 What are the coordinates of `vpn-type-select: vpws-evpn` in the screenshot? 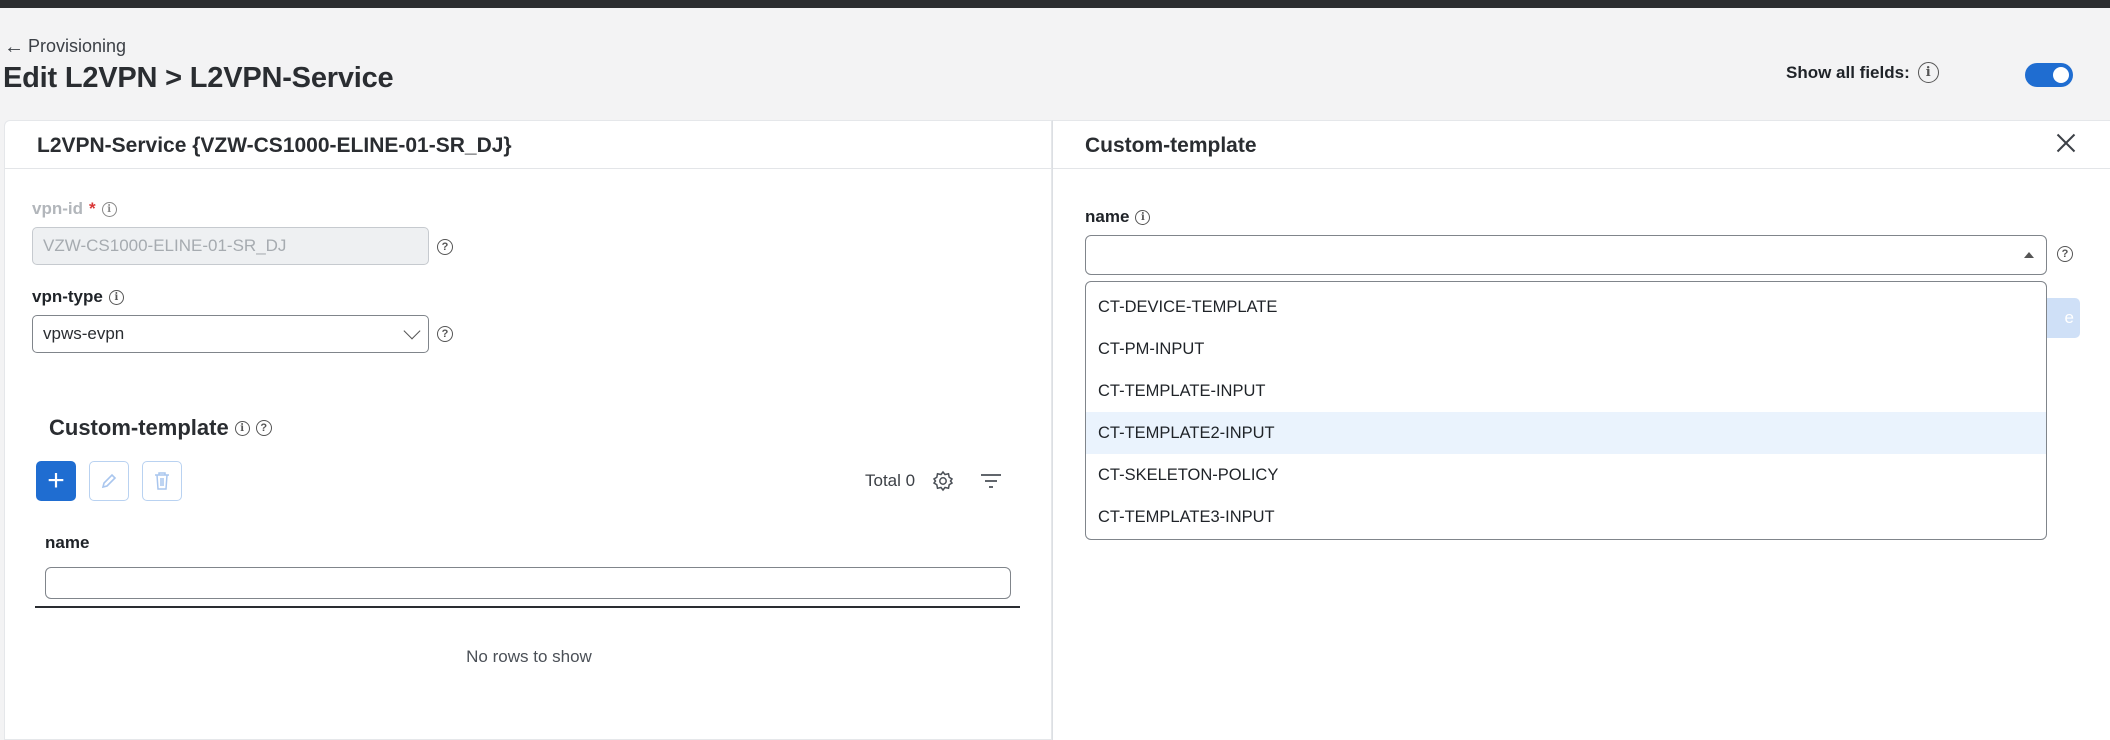 It's located at (230, 334).